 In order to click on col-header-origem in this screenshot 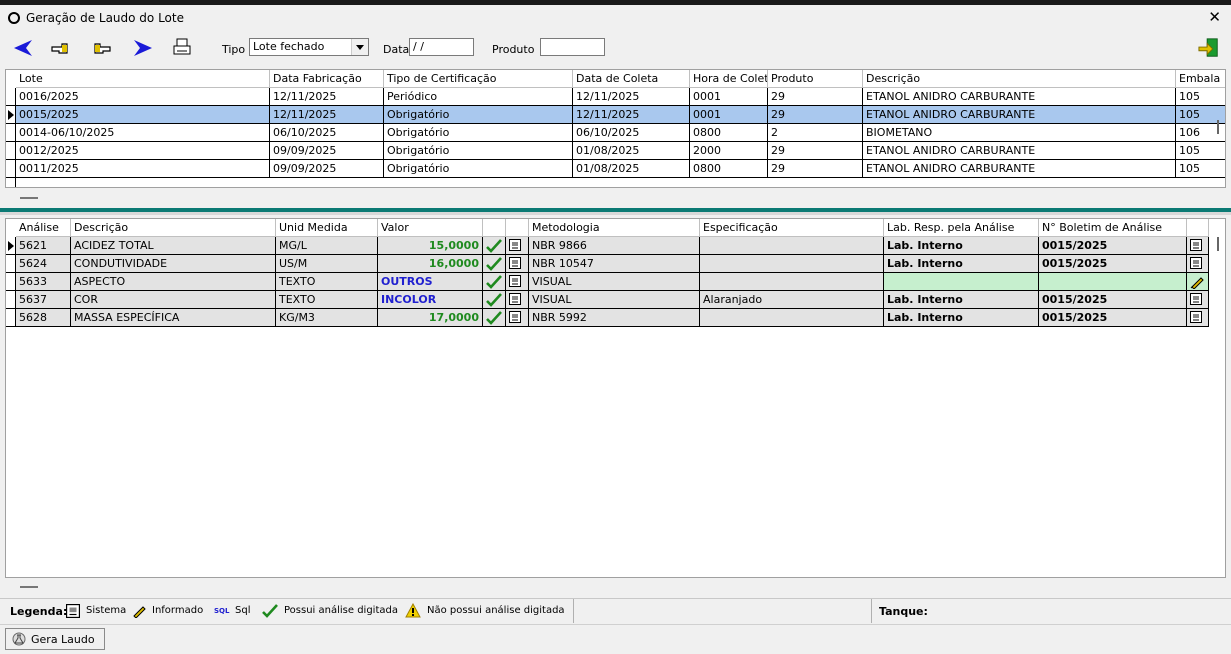, I will do `click(517, 228)`.